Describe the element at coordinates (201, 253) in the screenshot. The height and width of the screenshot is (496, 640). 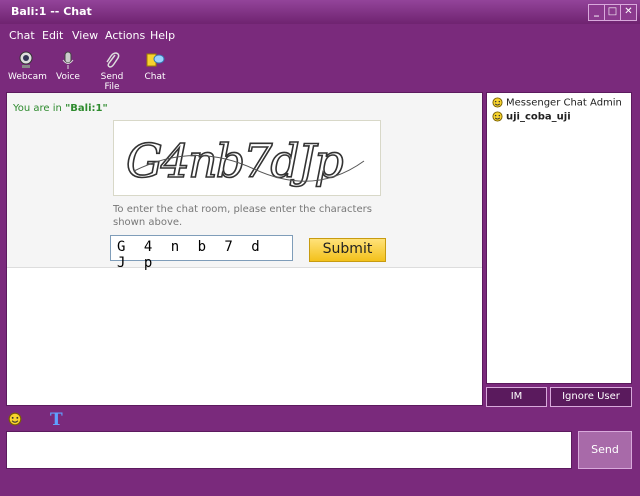
I see `captcha-input: G 4 n b 7 d J p` at that location.